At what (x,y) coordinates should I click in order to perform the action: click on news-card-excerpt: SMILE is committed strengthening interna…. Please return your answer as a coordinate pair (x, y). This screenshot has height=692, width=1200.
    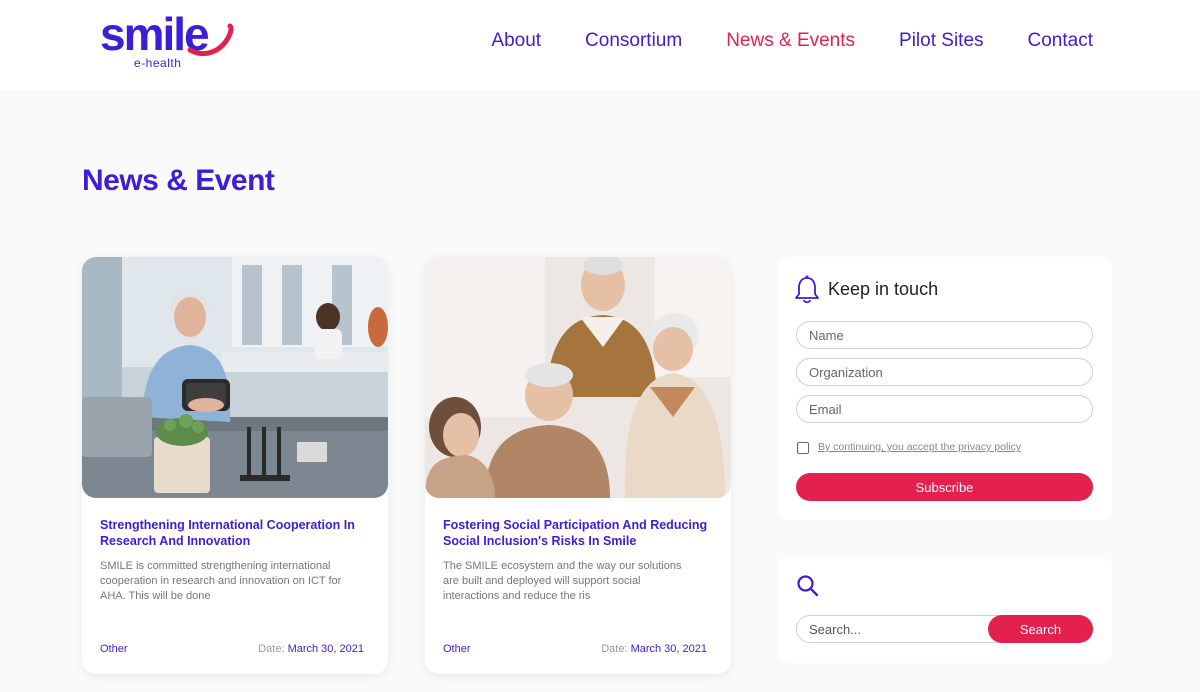
    Looking at the image, I should click on (221, 581).